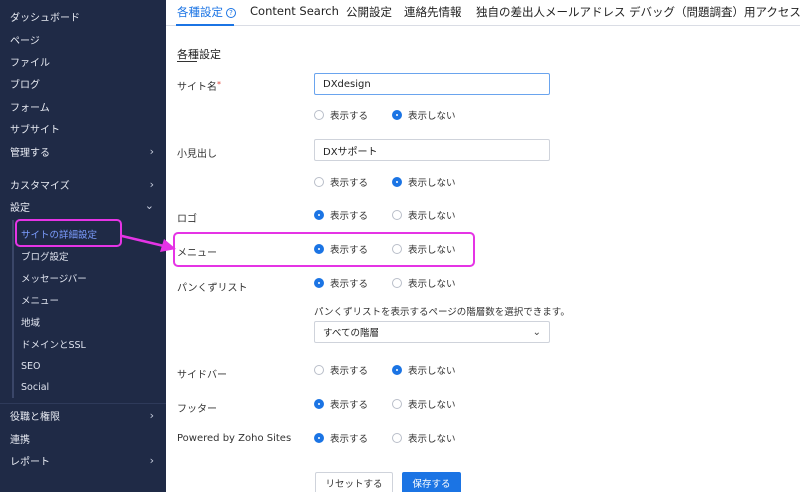 Image resolution: width=800 pixels, height=492 pixels. Describe the element at coordinates (83, 300) in the screenshot. I see `sidebar-item-menu: メニュー` at that location.